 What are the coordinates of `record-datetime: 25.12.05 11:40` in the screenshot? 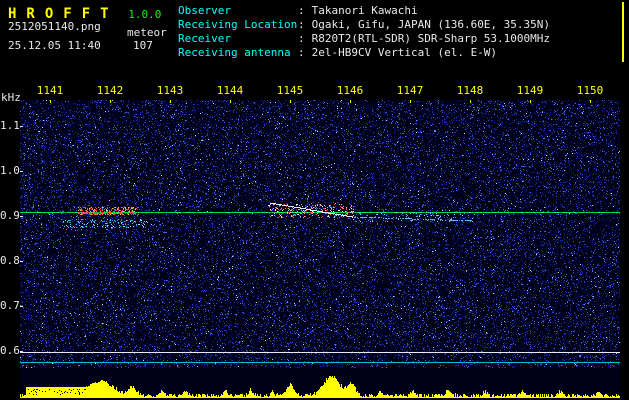 It's located at (54, 45).